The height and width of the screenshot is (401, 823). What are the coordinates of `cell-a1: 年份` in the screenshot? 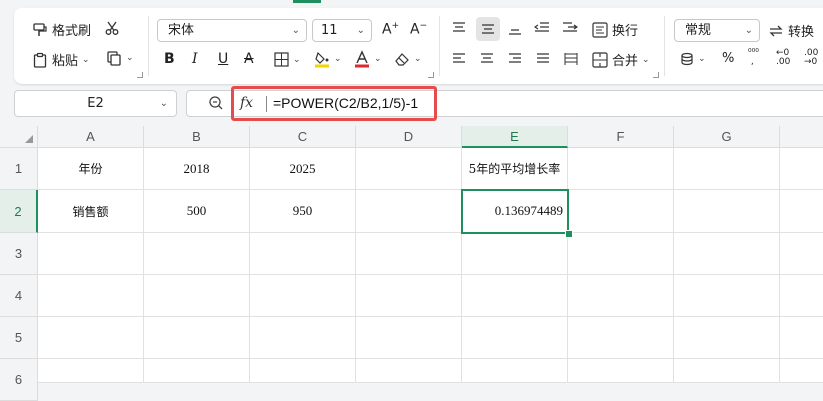 It's located at (91, 169).